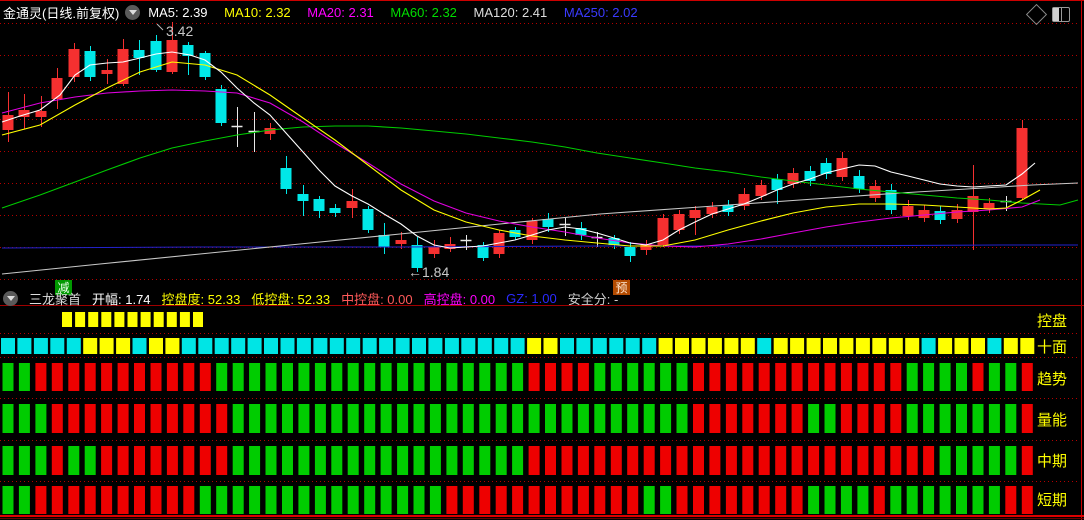 This screenshot has height=520, width=1084. Describe the element at coordinates (377, 299) in the screenshot. I see `indicator-zhongkongpan: 中控盘: 0.00` at that location.